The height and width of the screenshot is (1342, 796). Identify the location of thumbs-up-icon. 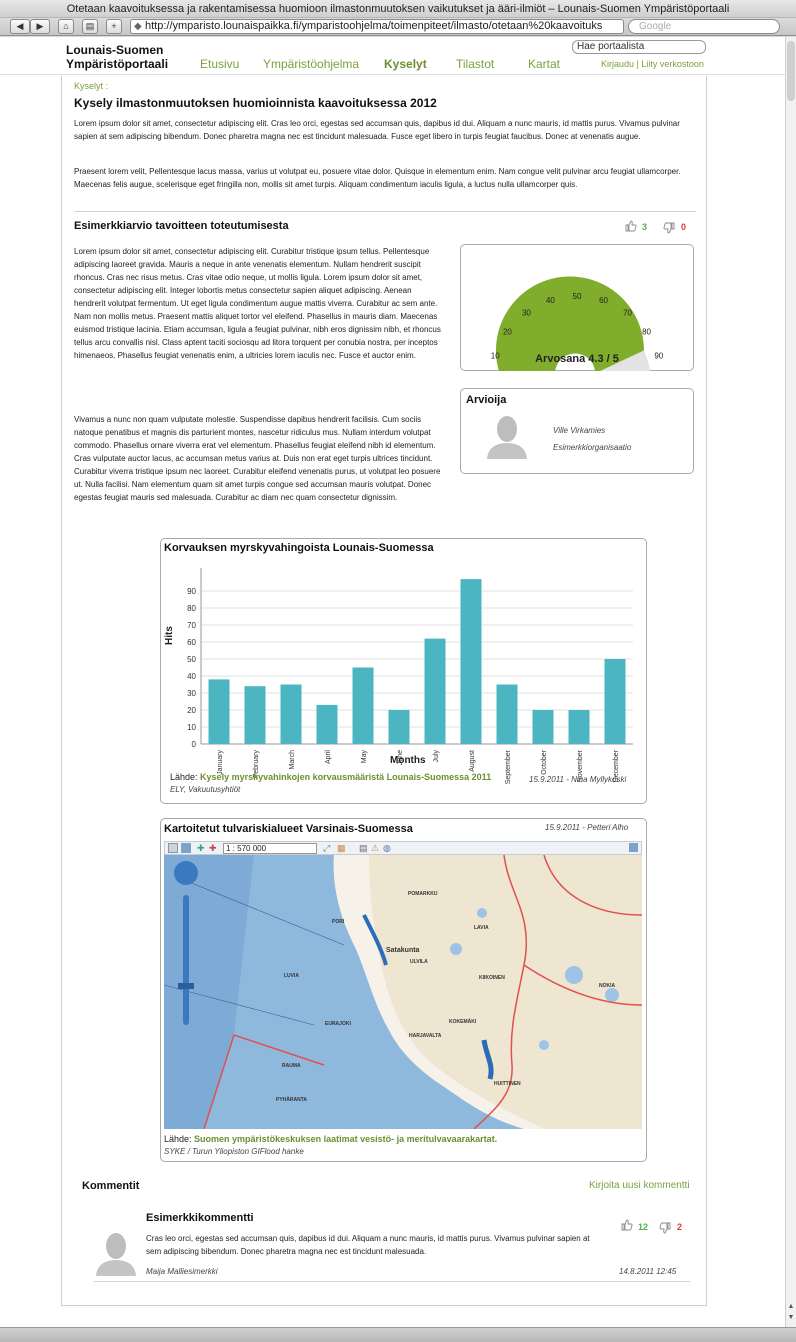
(631, 226).